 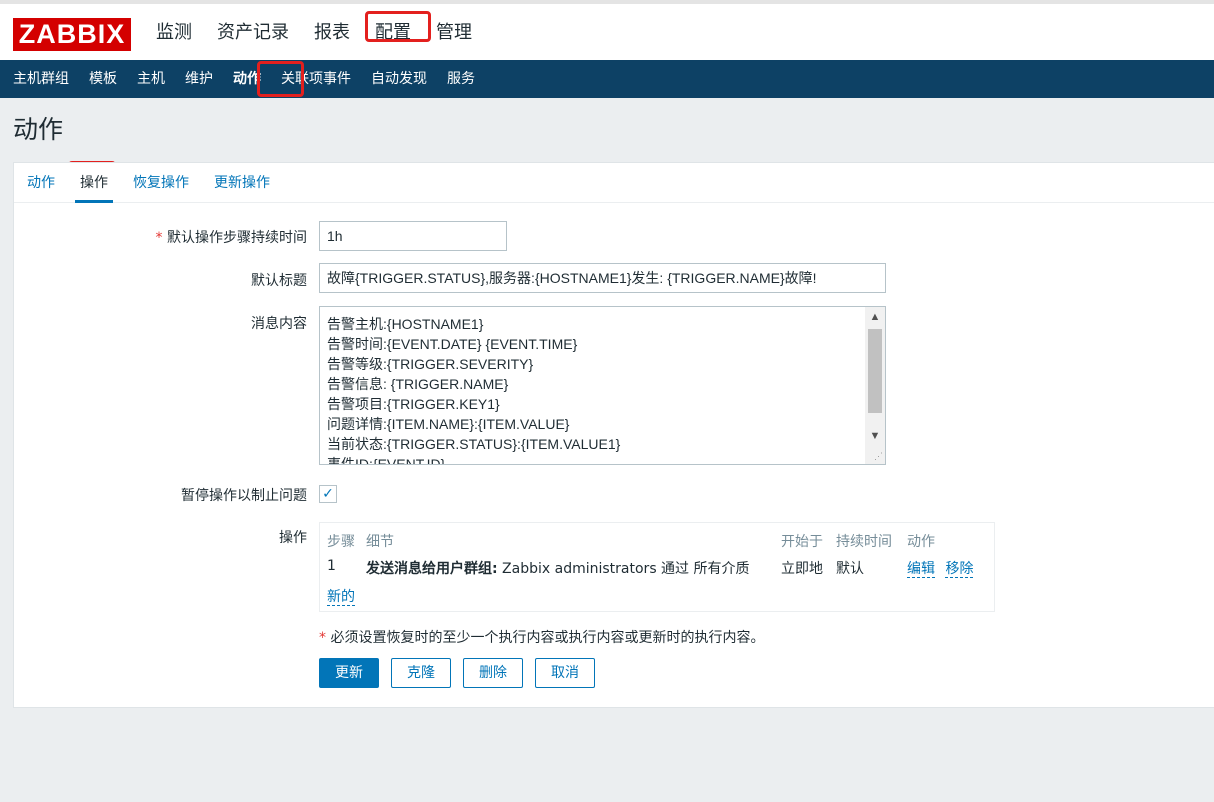 I want to click on new-operation-cell: 新的, so click(x=341, y=596).